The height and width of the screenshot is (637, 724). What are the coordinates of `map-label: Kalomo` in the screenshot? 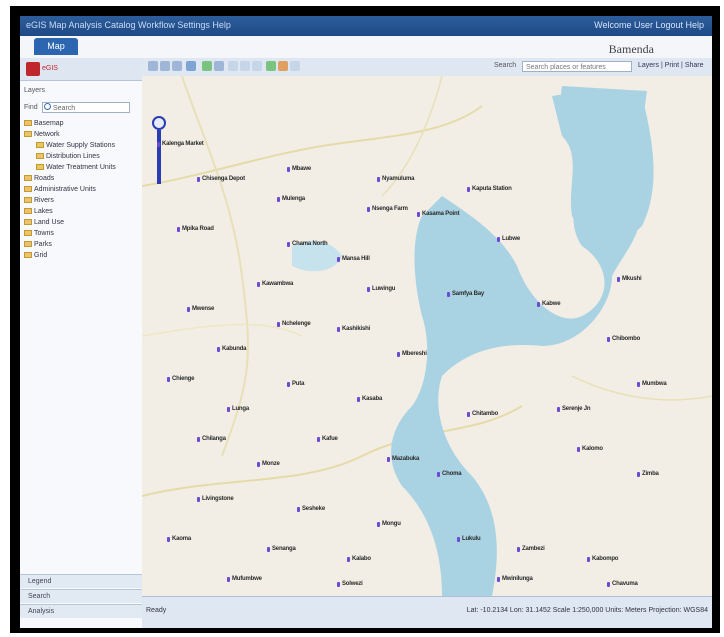 It's located at (592, 449).